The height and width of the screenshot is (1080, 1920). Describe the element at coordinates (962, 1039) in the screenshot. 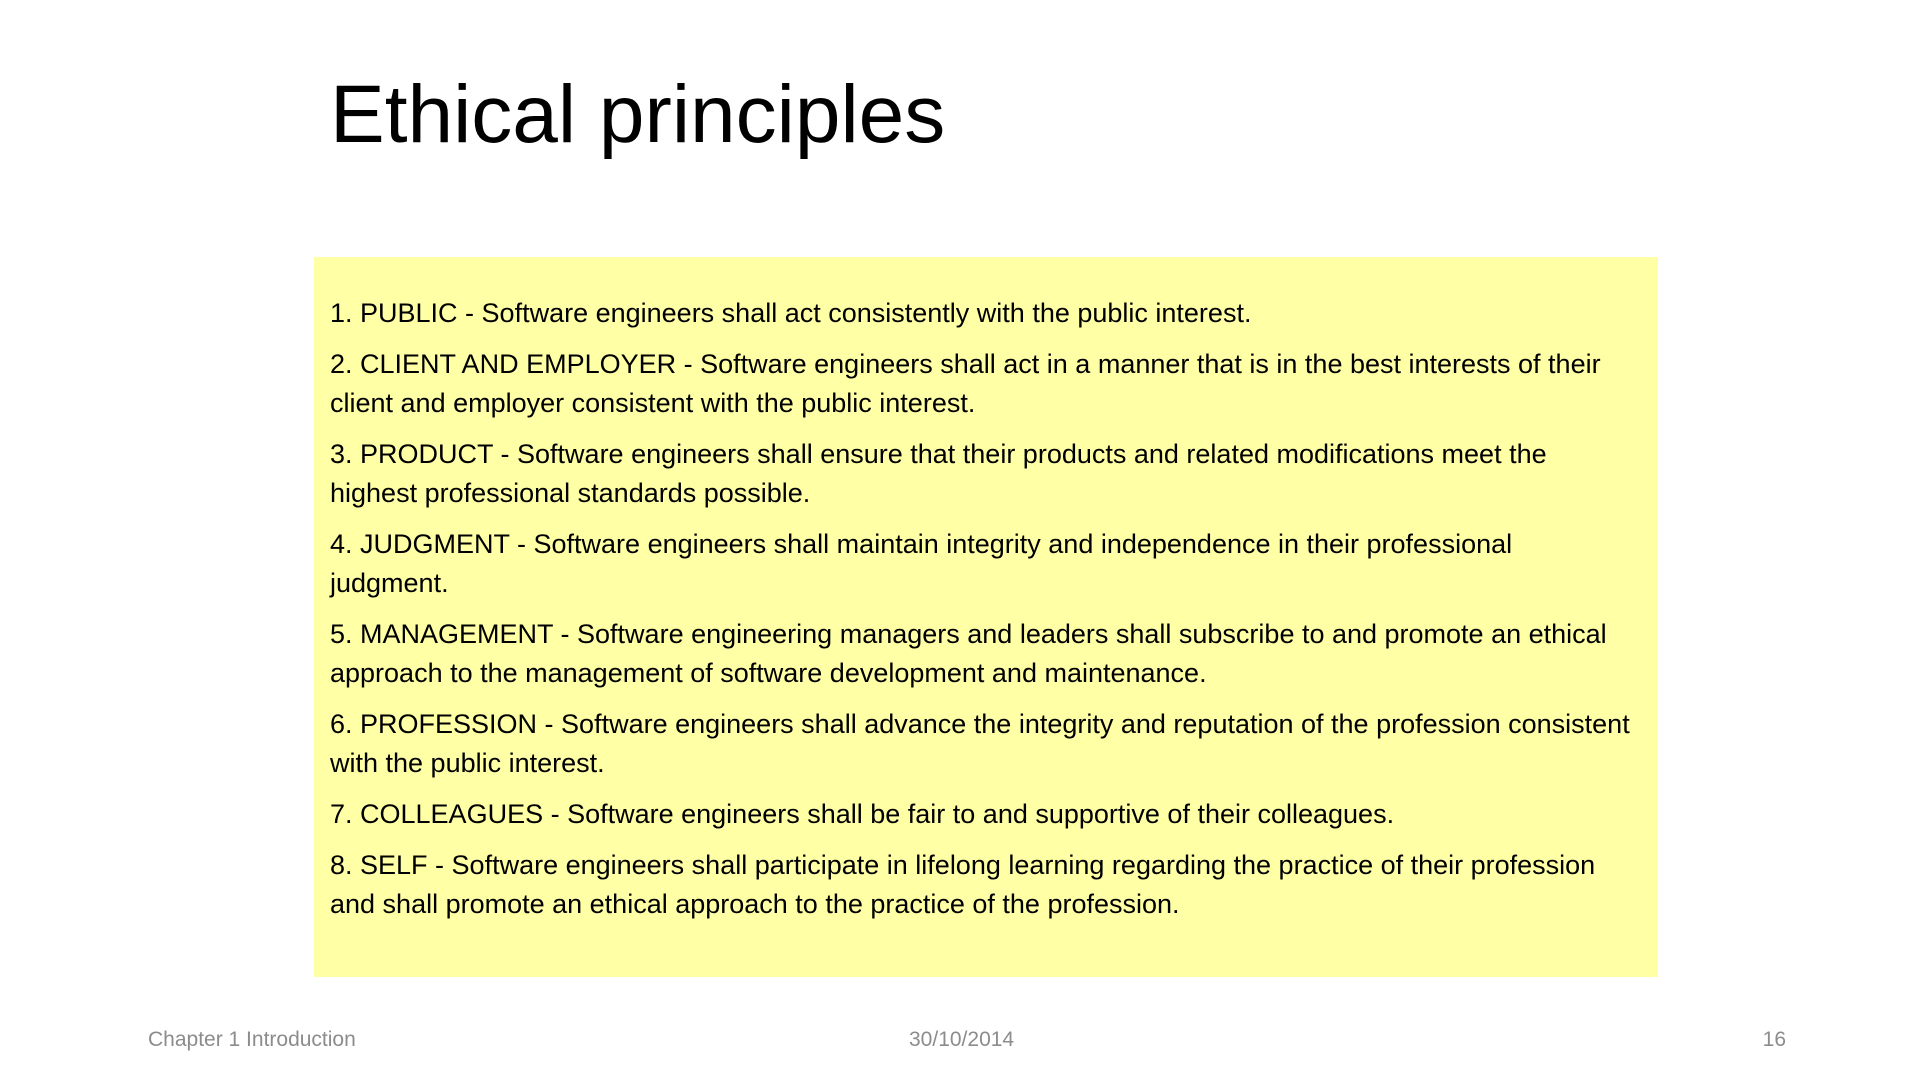

I see `footer-date: 30/10/2014` at that location.